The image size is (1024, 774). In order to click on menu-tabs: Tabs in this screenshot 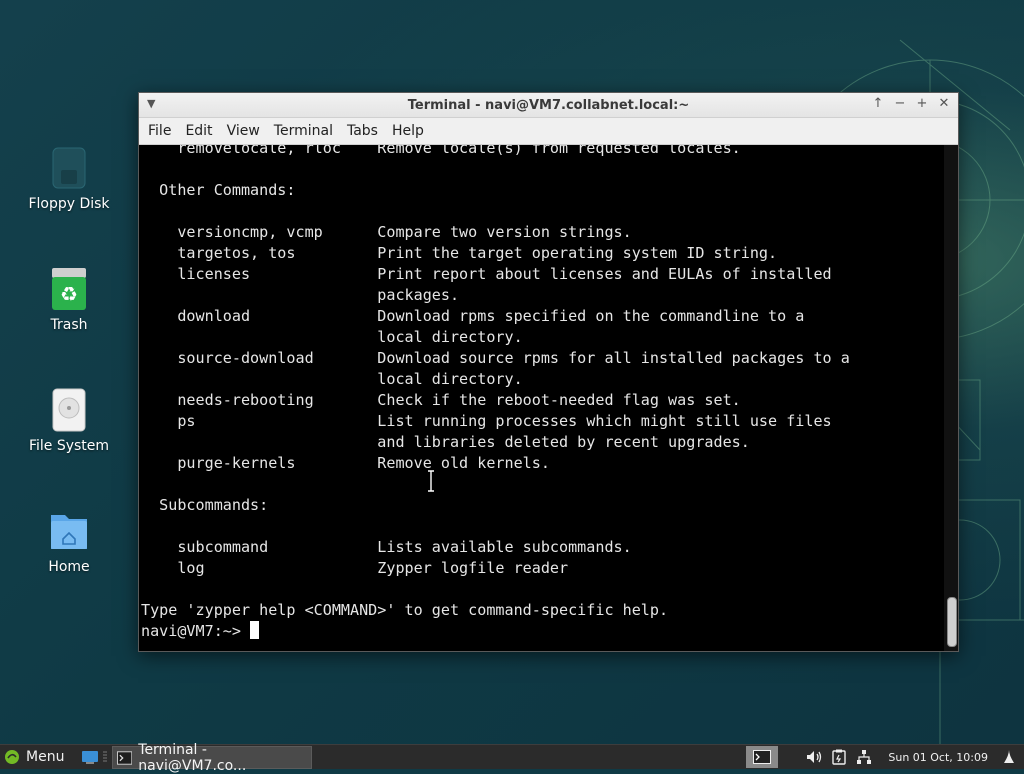, I will do `click(362, 131)`.